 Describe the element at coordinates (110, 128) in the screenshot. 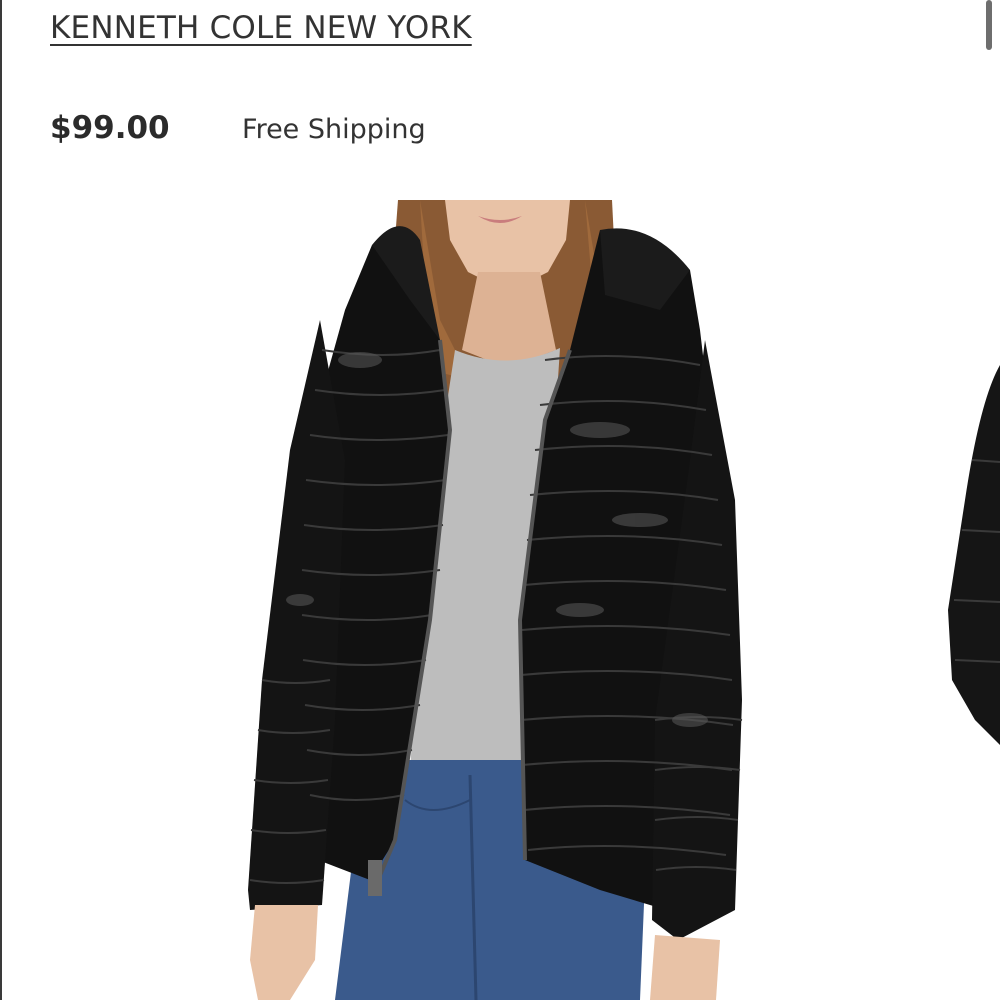

I see `product-price: $99.00` at that location.